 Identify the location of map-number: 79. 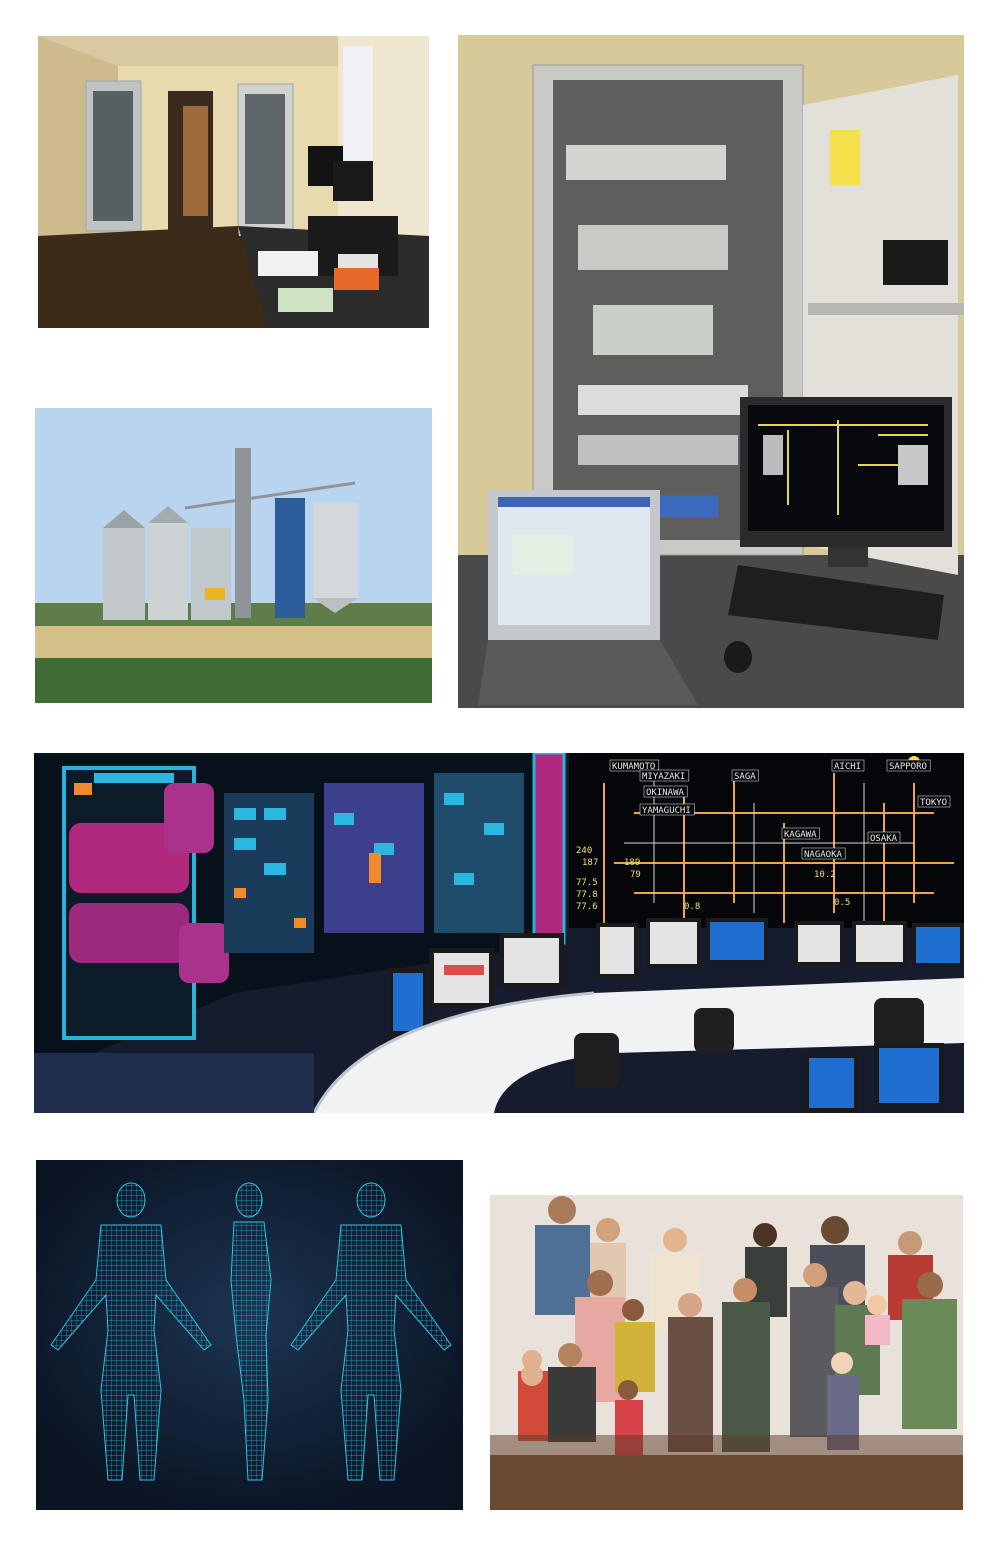
(635, 875).